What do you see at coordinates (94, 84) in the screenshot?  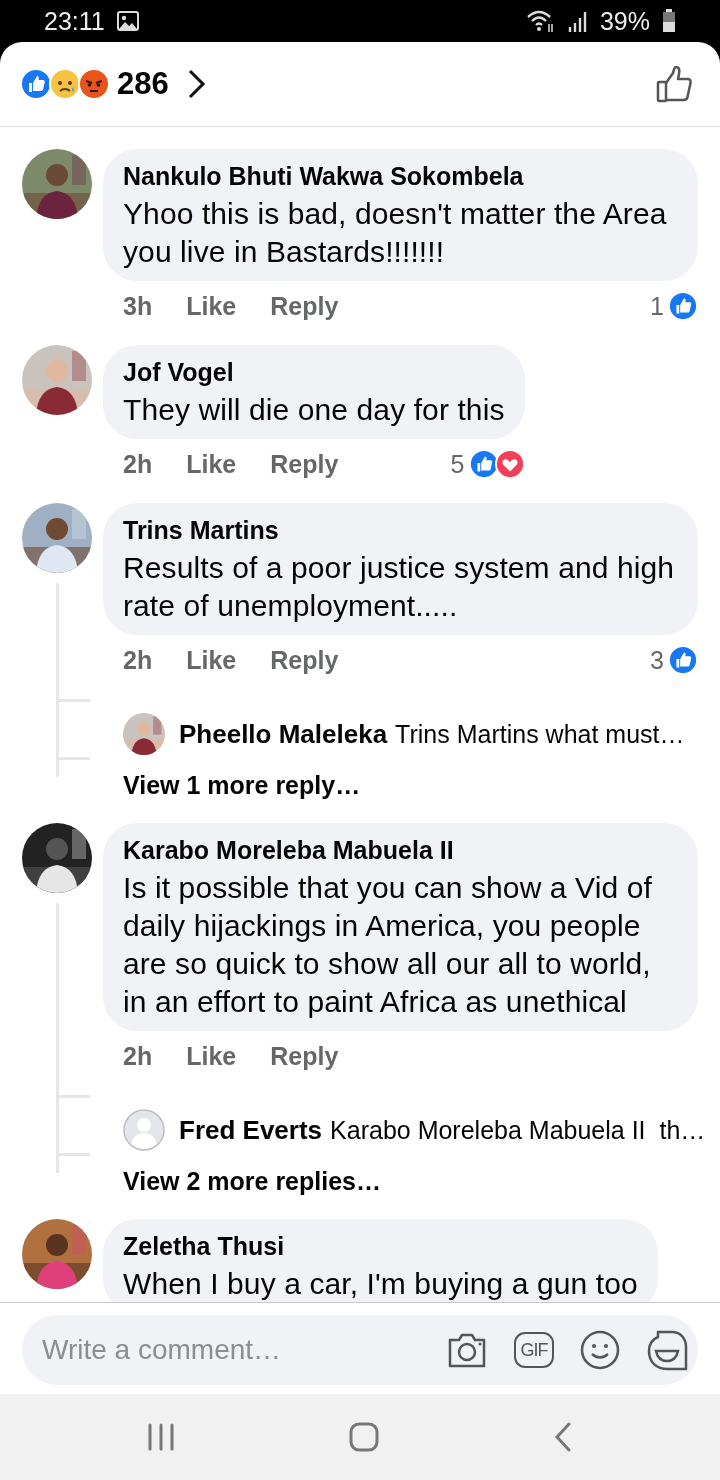 I see `angry-reaction-icon` at bounding box center [94, 84].